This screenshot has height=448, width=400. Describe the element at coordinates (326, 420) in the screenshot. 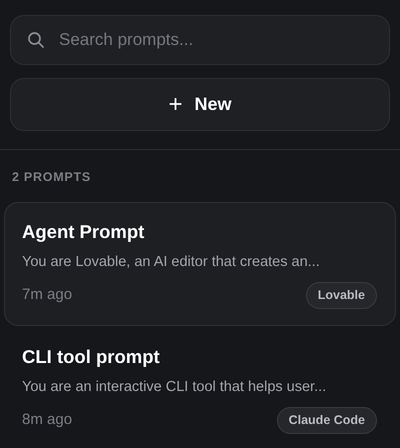

I see `tag-badge: Claude Code` at that location.